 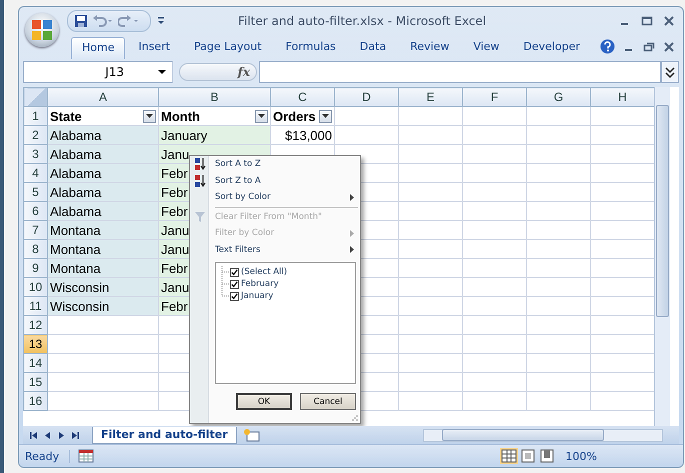 What do you see at coordinates (47, 456) in the screenshot?
I see `status-text: Ready` at bounding box center [47, 456].